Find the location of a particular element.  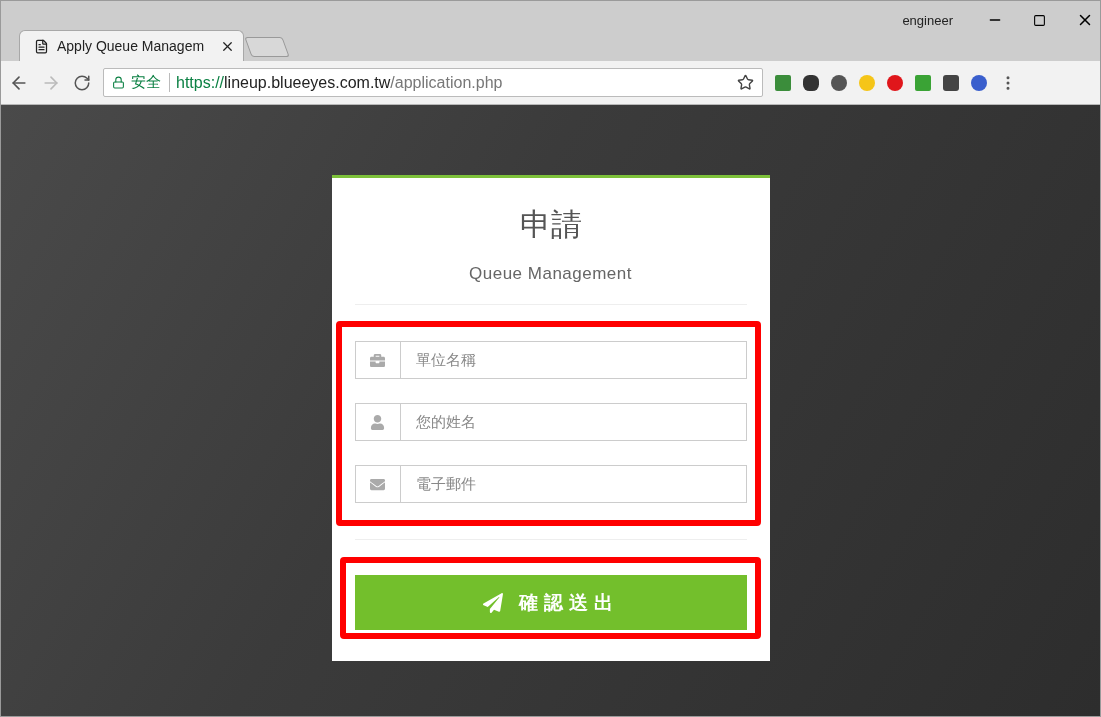

page-icon is located at coordinates (41, 46).